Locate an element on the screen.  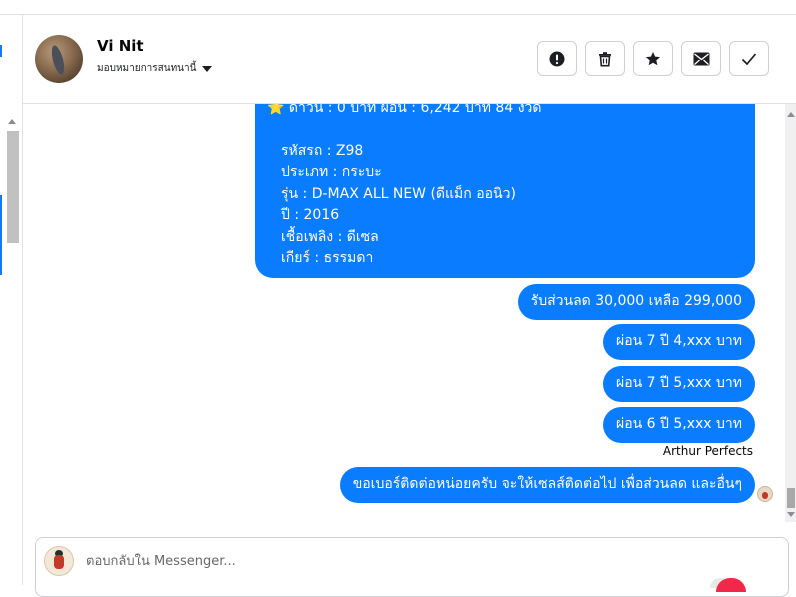
header-actions is located at coordinates (653, 58).